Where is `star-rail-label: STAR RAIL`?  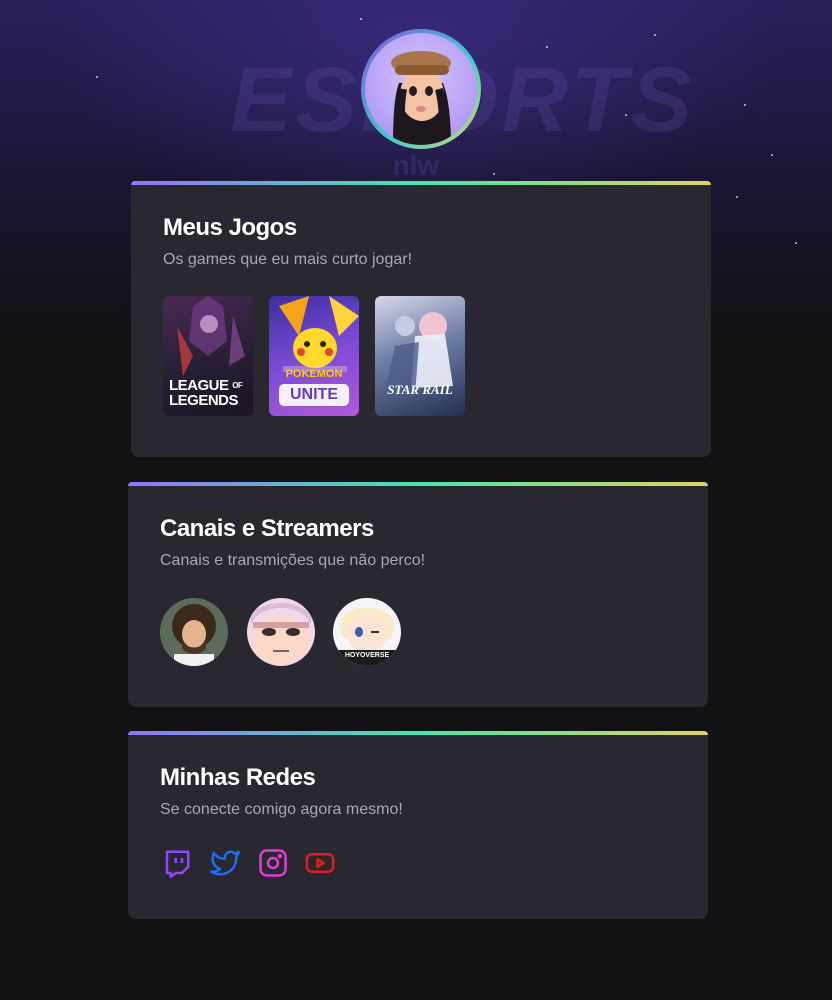
star-rail-label: STAR RAIL is located at coordinates (420, 389).